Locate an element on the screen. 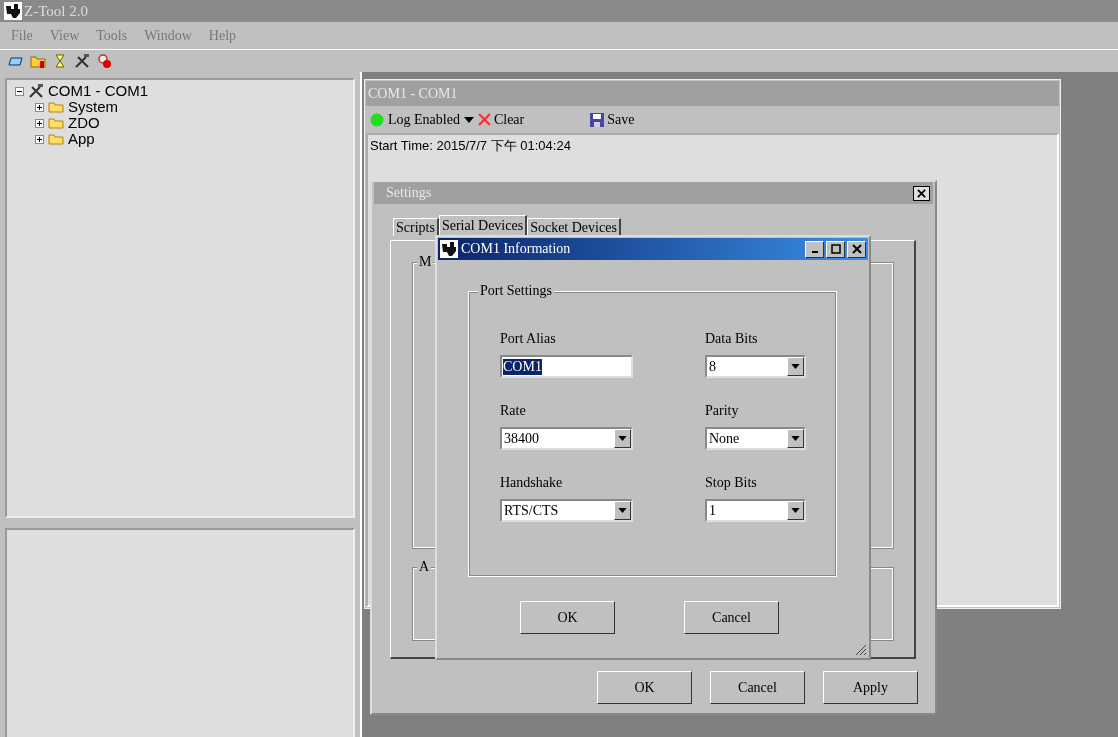 This screenshot has height=737, width=1118. tree-item: ZDO is located at coordinates (84, 123).